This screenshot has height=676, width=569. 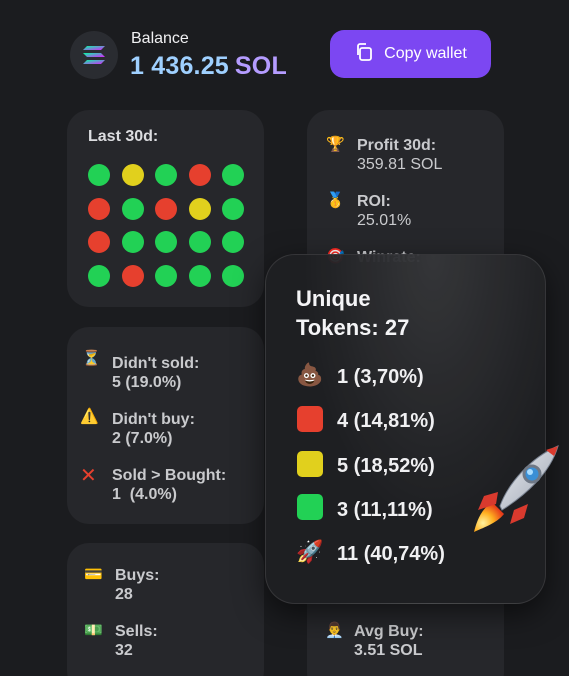 I want to click on balance-label: Balance, so click(x=160, y=38).